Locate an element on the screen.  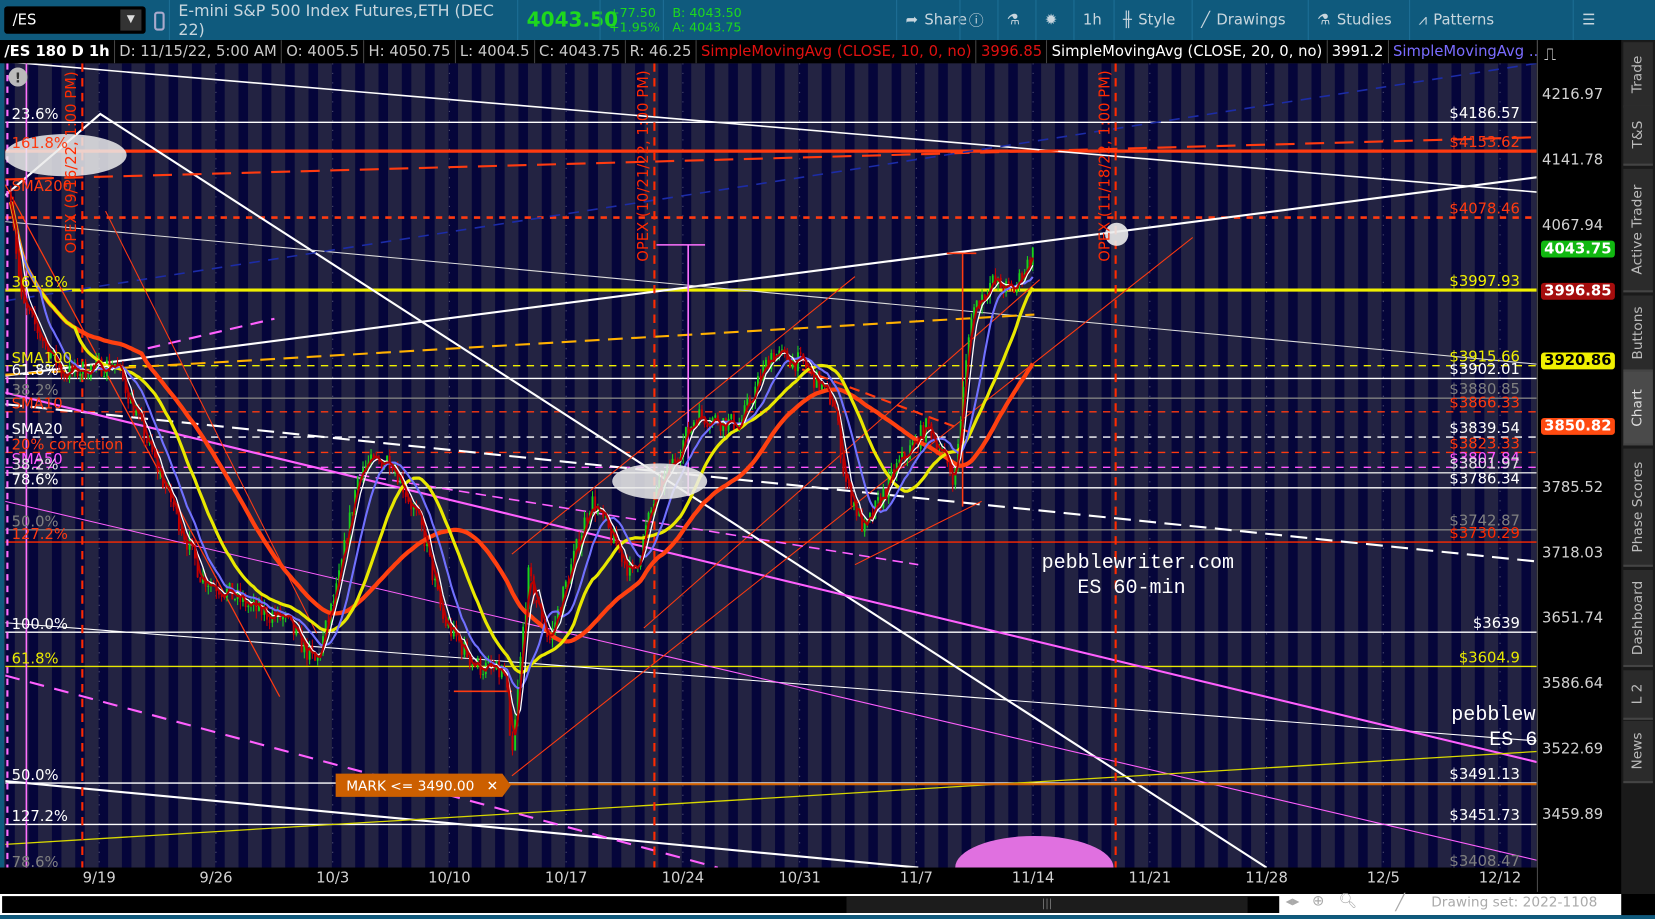
pan-icon: ◂▸ is located at coordinates (1293, 902).